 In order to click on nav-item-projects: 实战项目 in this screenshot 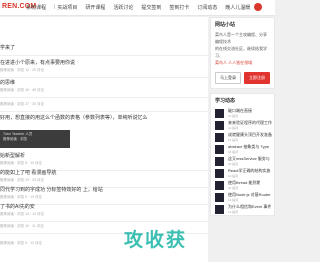, I will do `click(67, 7)`.